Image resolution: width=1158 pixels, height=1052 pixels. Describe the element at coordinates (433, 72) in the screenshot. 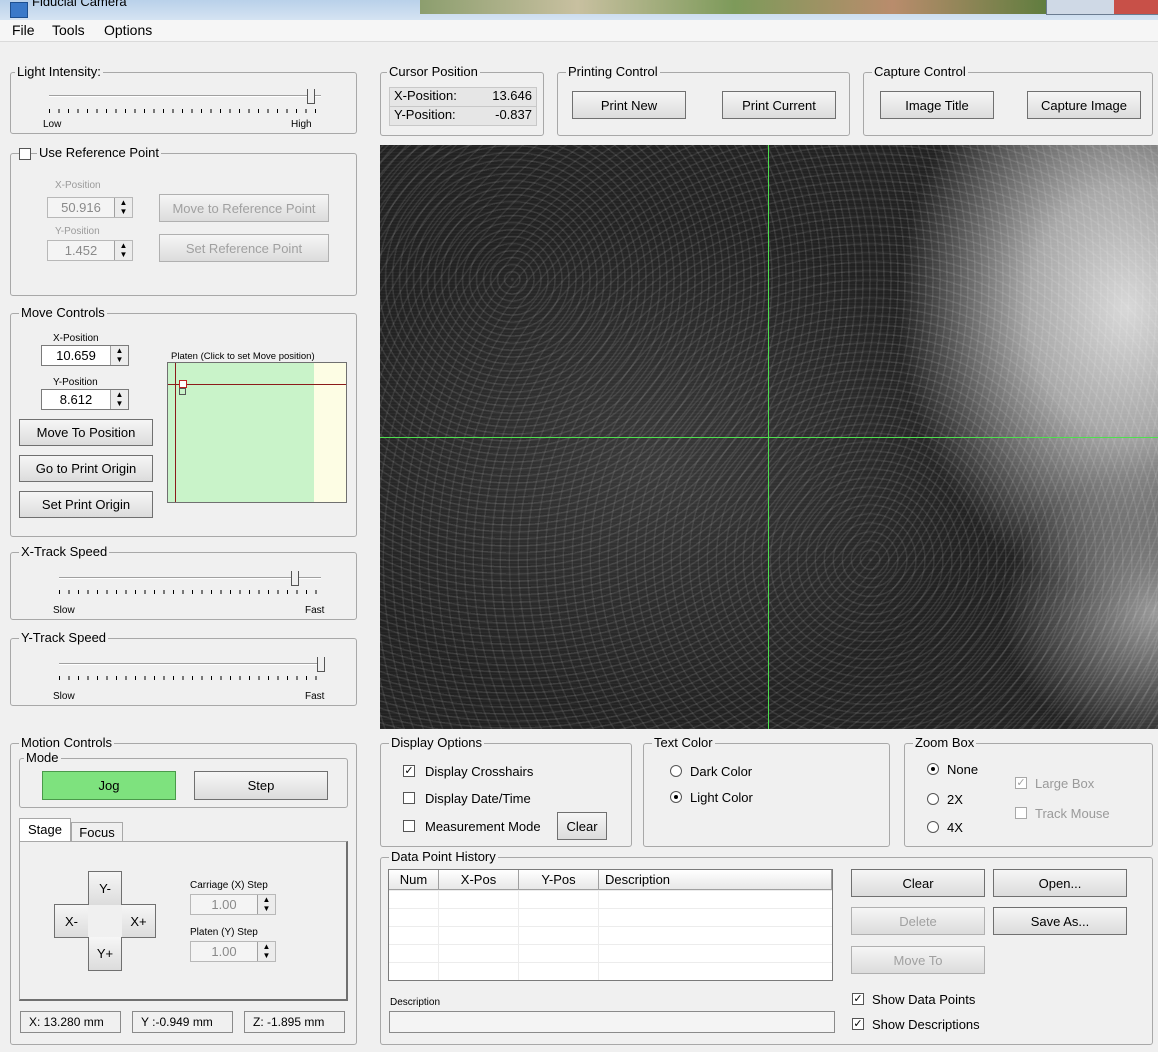

I see `cursor-legend: Cursor Position` at that location.